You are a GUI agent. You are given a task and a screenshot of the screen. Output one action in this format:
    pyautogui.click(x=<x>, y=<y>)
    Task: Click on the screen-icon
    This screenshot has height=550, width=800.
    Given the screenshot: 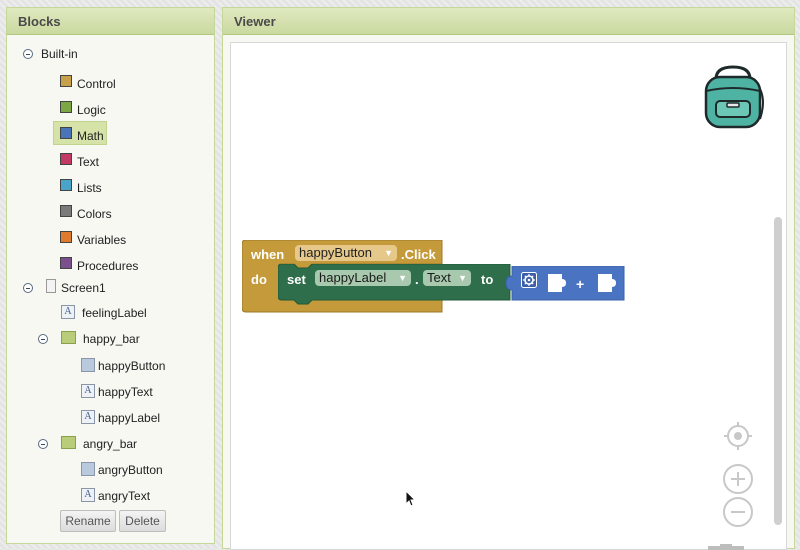 What is the action you would take?
    pyautogui.click(x=51, y=286)
    